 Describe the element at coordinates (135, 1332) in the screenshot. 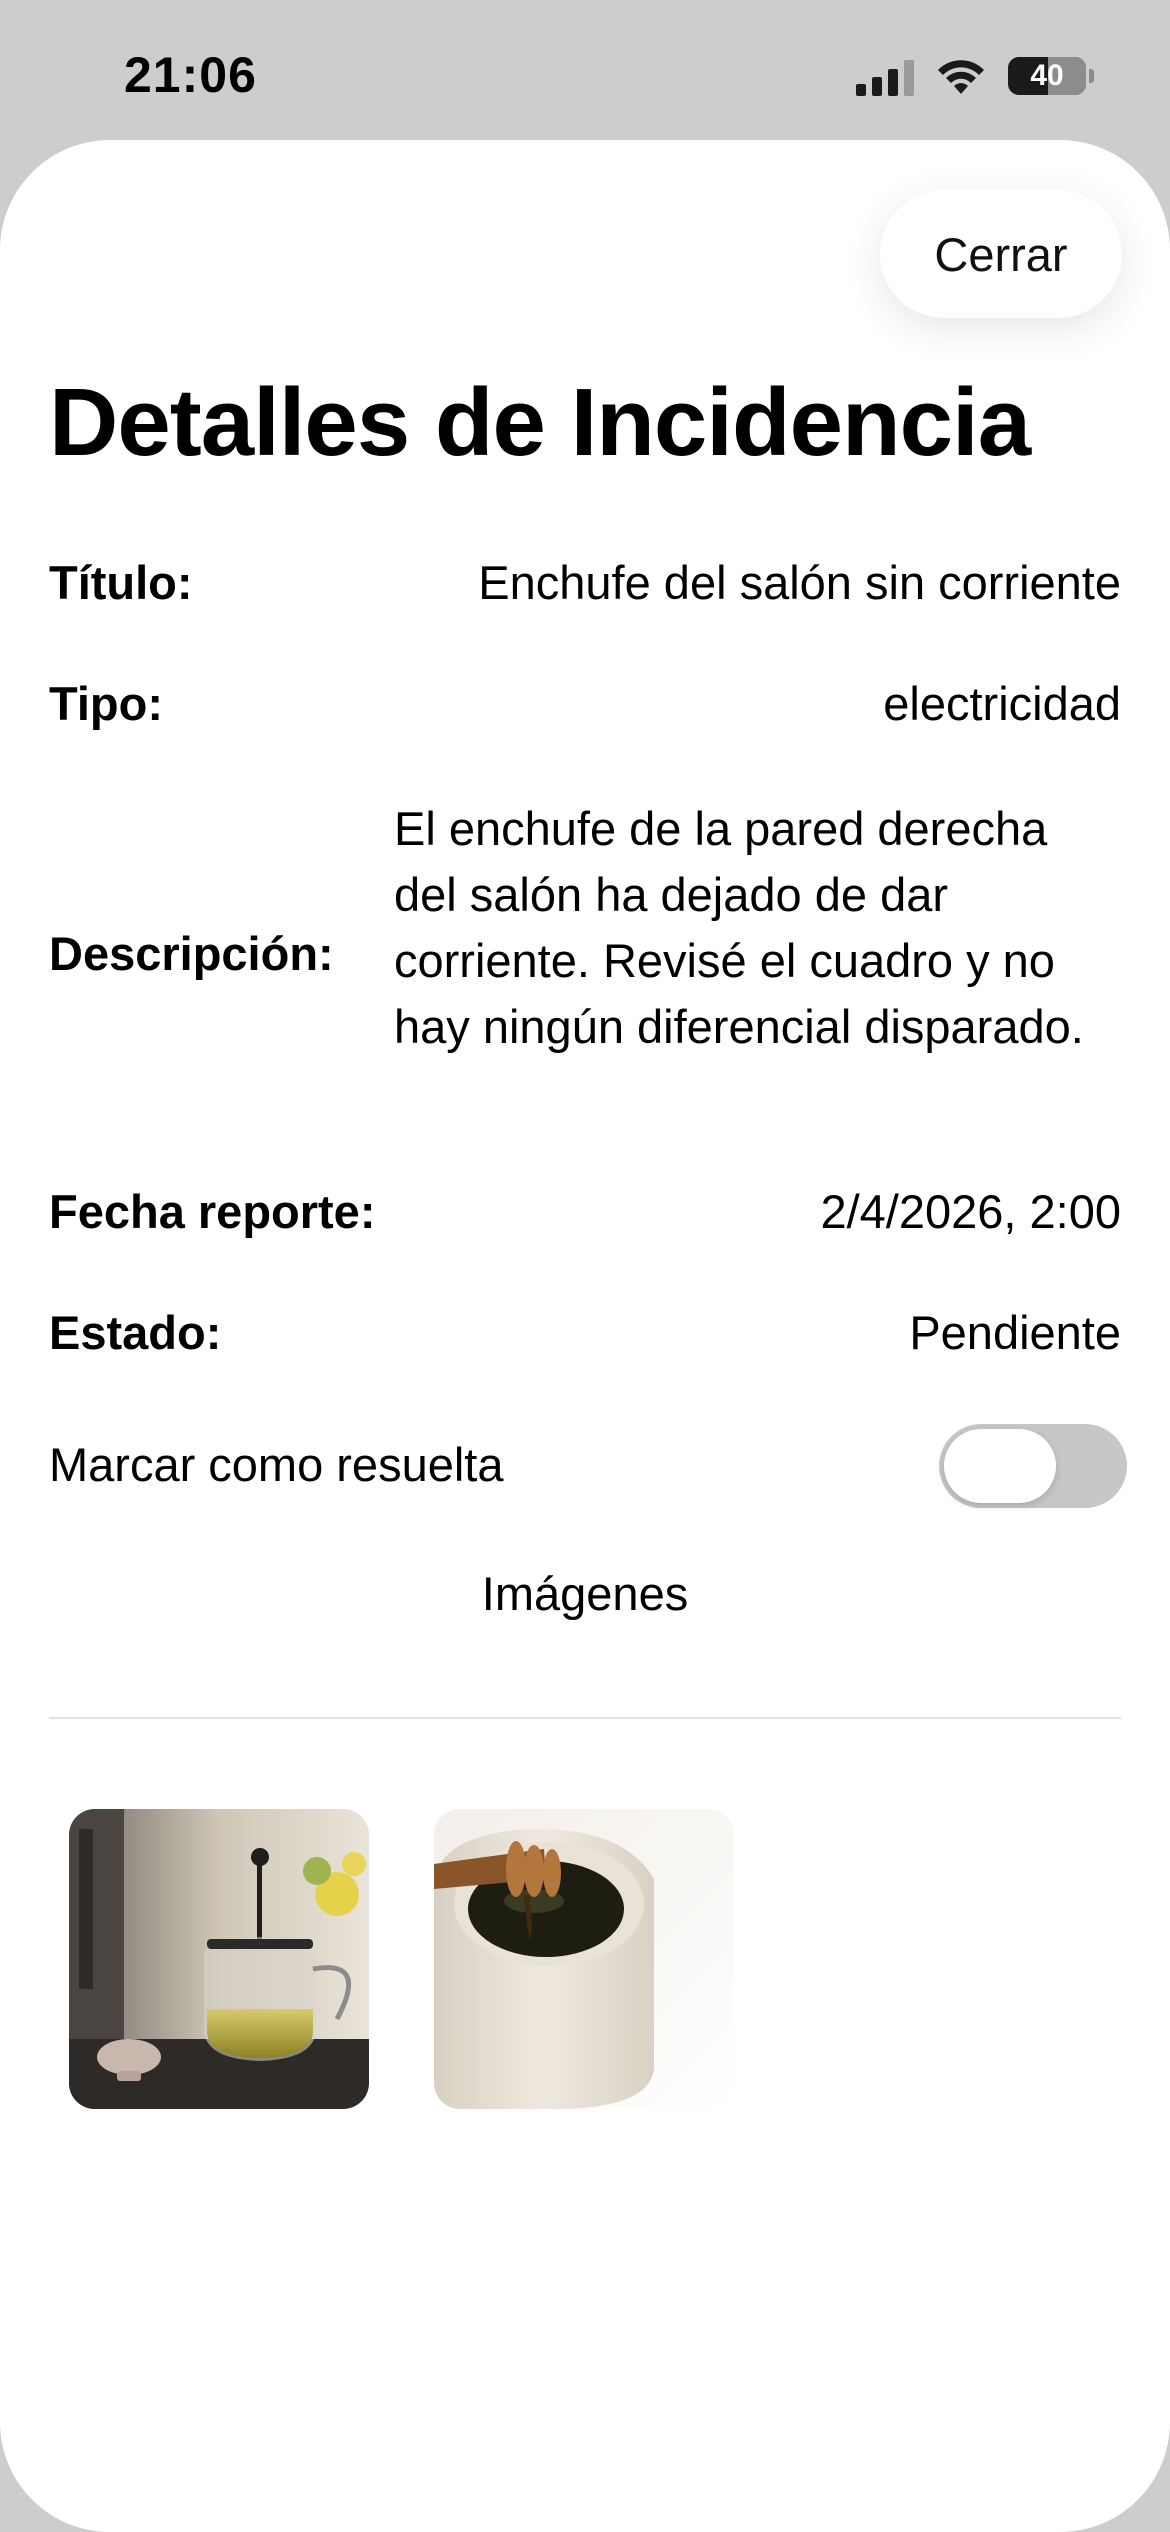

I see `state-label: Estado:` at that location.